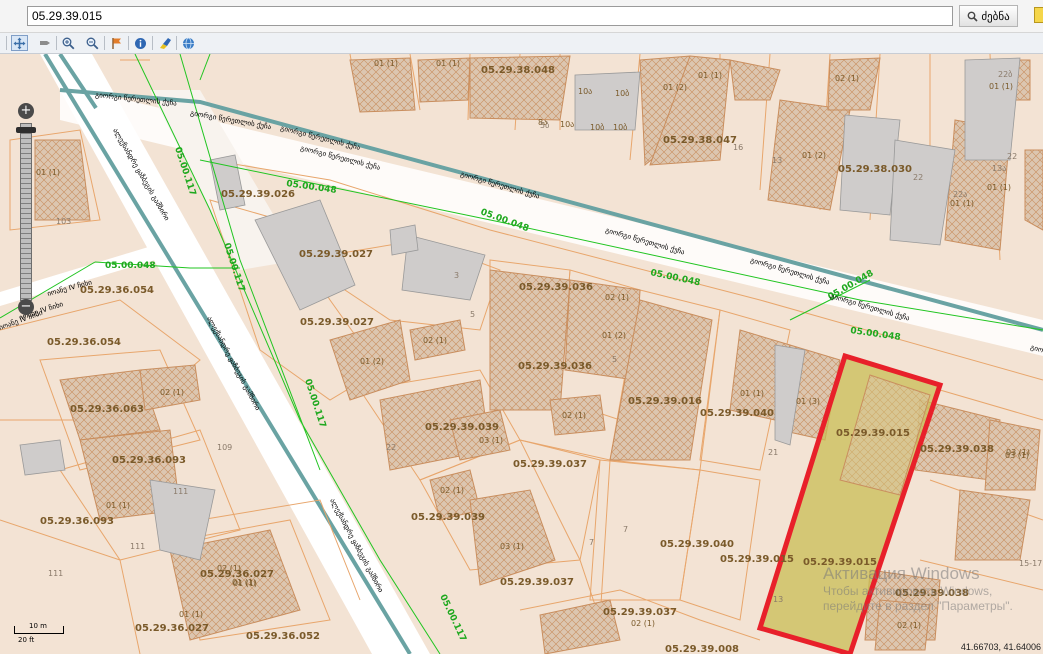 The width and height of the screenshot is (1043, 654). I want to click on parcel-label: 05.29.39.038, so click(957, 449).